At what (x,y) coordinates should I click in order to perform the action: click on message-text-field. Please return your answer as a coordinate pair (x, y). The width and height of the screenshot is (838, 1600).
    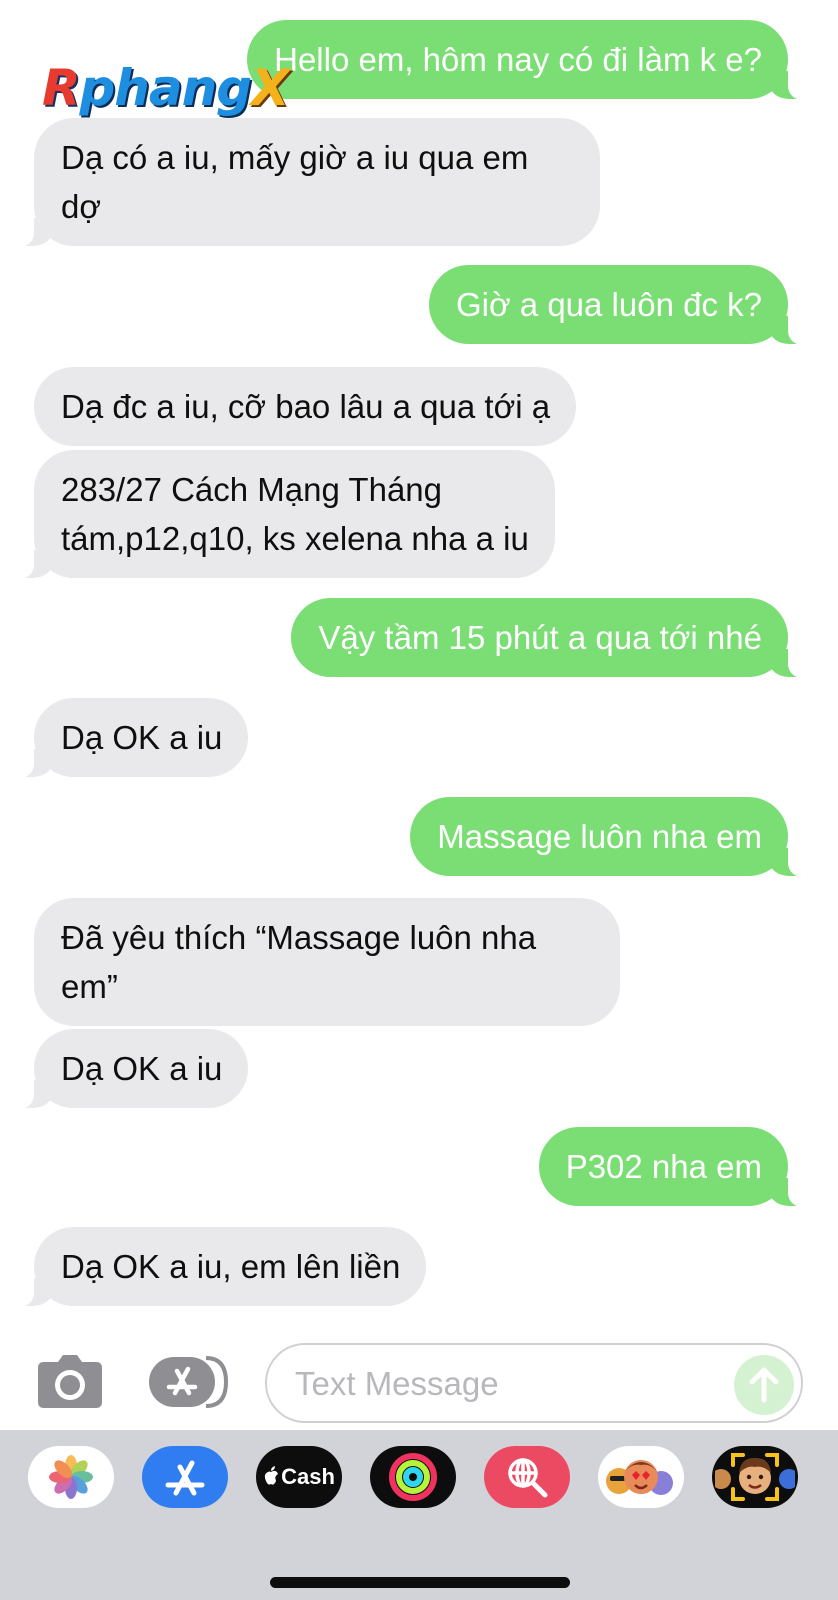
    Looking at the image, I should click on (534, 1383).